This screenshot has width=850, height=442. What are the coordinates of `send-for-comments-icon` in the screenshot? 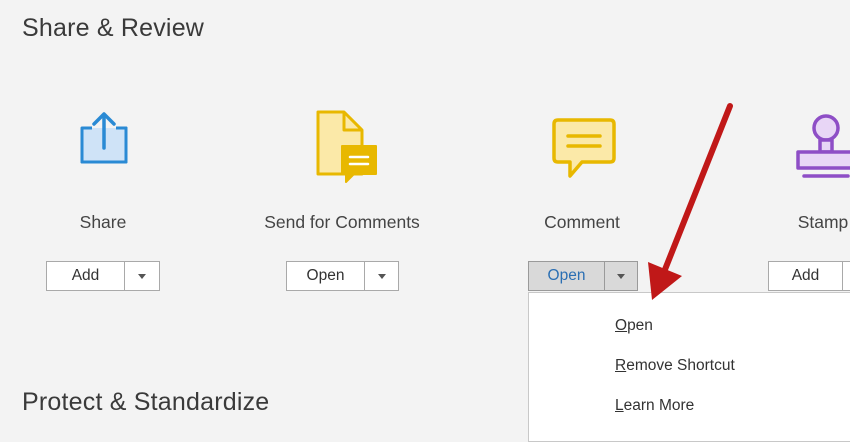 It's located at (346, 146).